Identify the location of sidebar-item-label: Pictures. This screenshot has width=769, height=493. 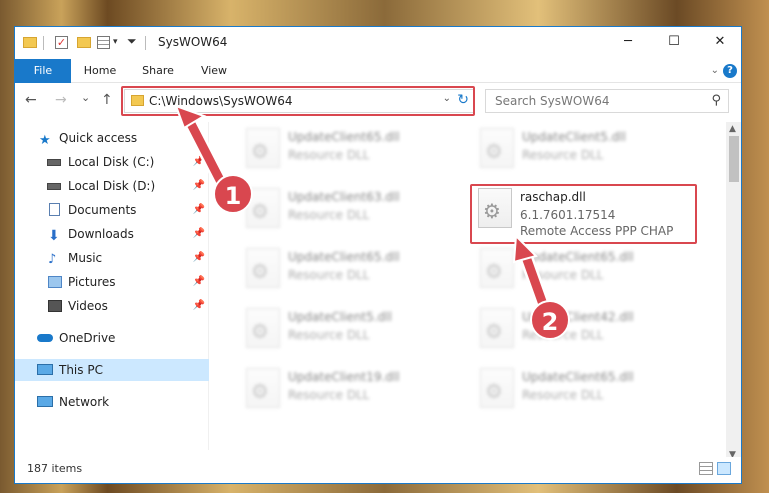
(92, 282).